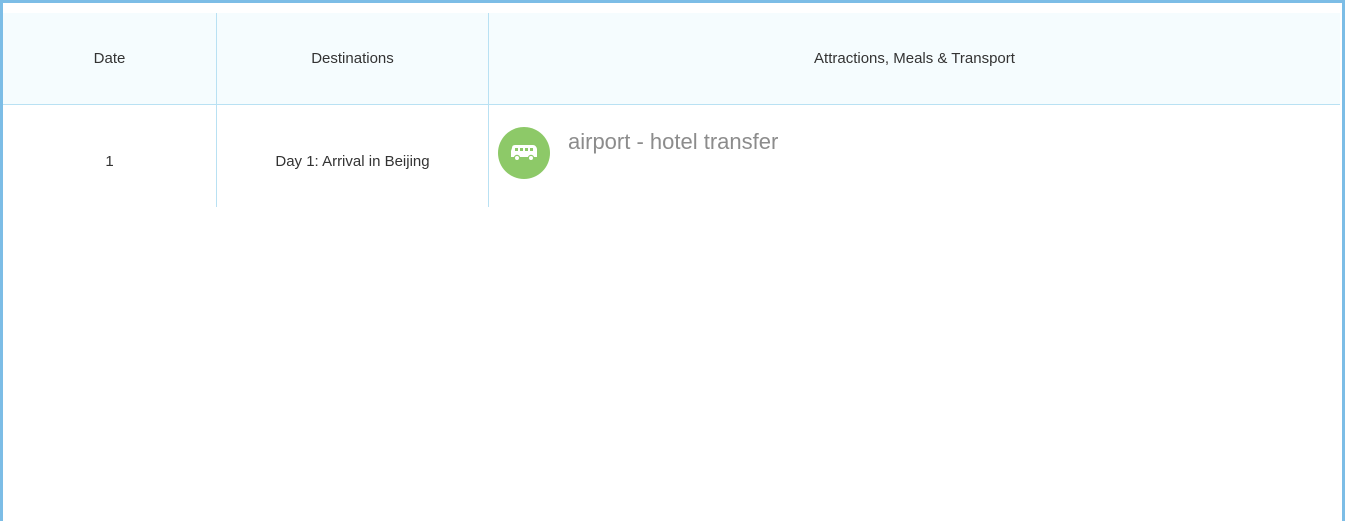 This screenshot has width=1345, height=521. What do you see at coordinates (524, 153) in the screenshot?
I see `bus-icon` at bounding box center [524, 153].